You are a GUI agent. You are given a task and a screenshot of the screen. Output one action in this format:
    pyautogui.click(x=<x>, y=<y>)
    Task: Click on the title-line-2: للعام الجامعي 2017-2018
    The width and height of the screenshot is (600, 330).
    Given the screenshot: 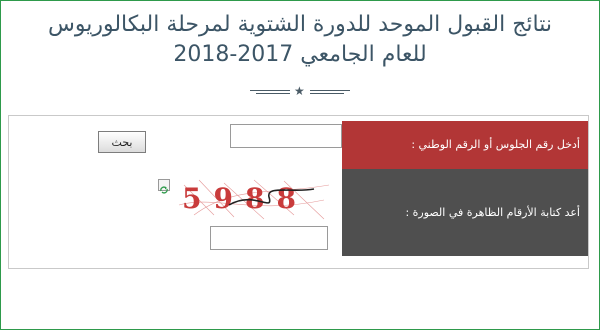 What is the action you would take?
    pyautogui.click(x=300, y=54)
    